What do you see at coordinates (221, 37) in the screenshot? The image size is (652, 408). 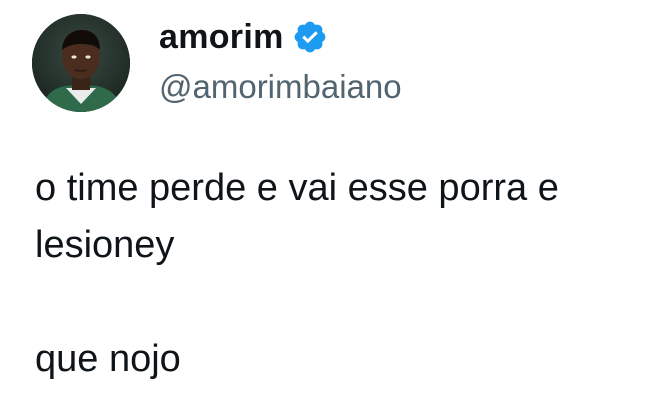 I see `display-name: amorim` at bounding box center [221, 37].